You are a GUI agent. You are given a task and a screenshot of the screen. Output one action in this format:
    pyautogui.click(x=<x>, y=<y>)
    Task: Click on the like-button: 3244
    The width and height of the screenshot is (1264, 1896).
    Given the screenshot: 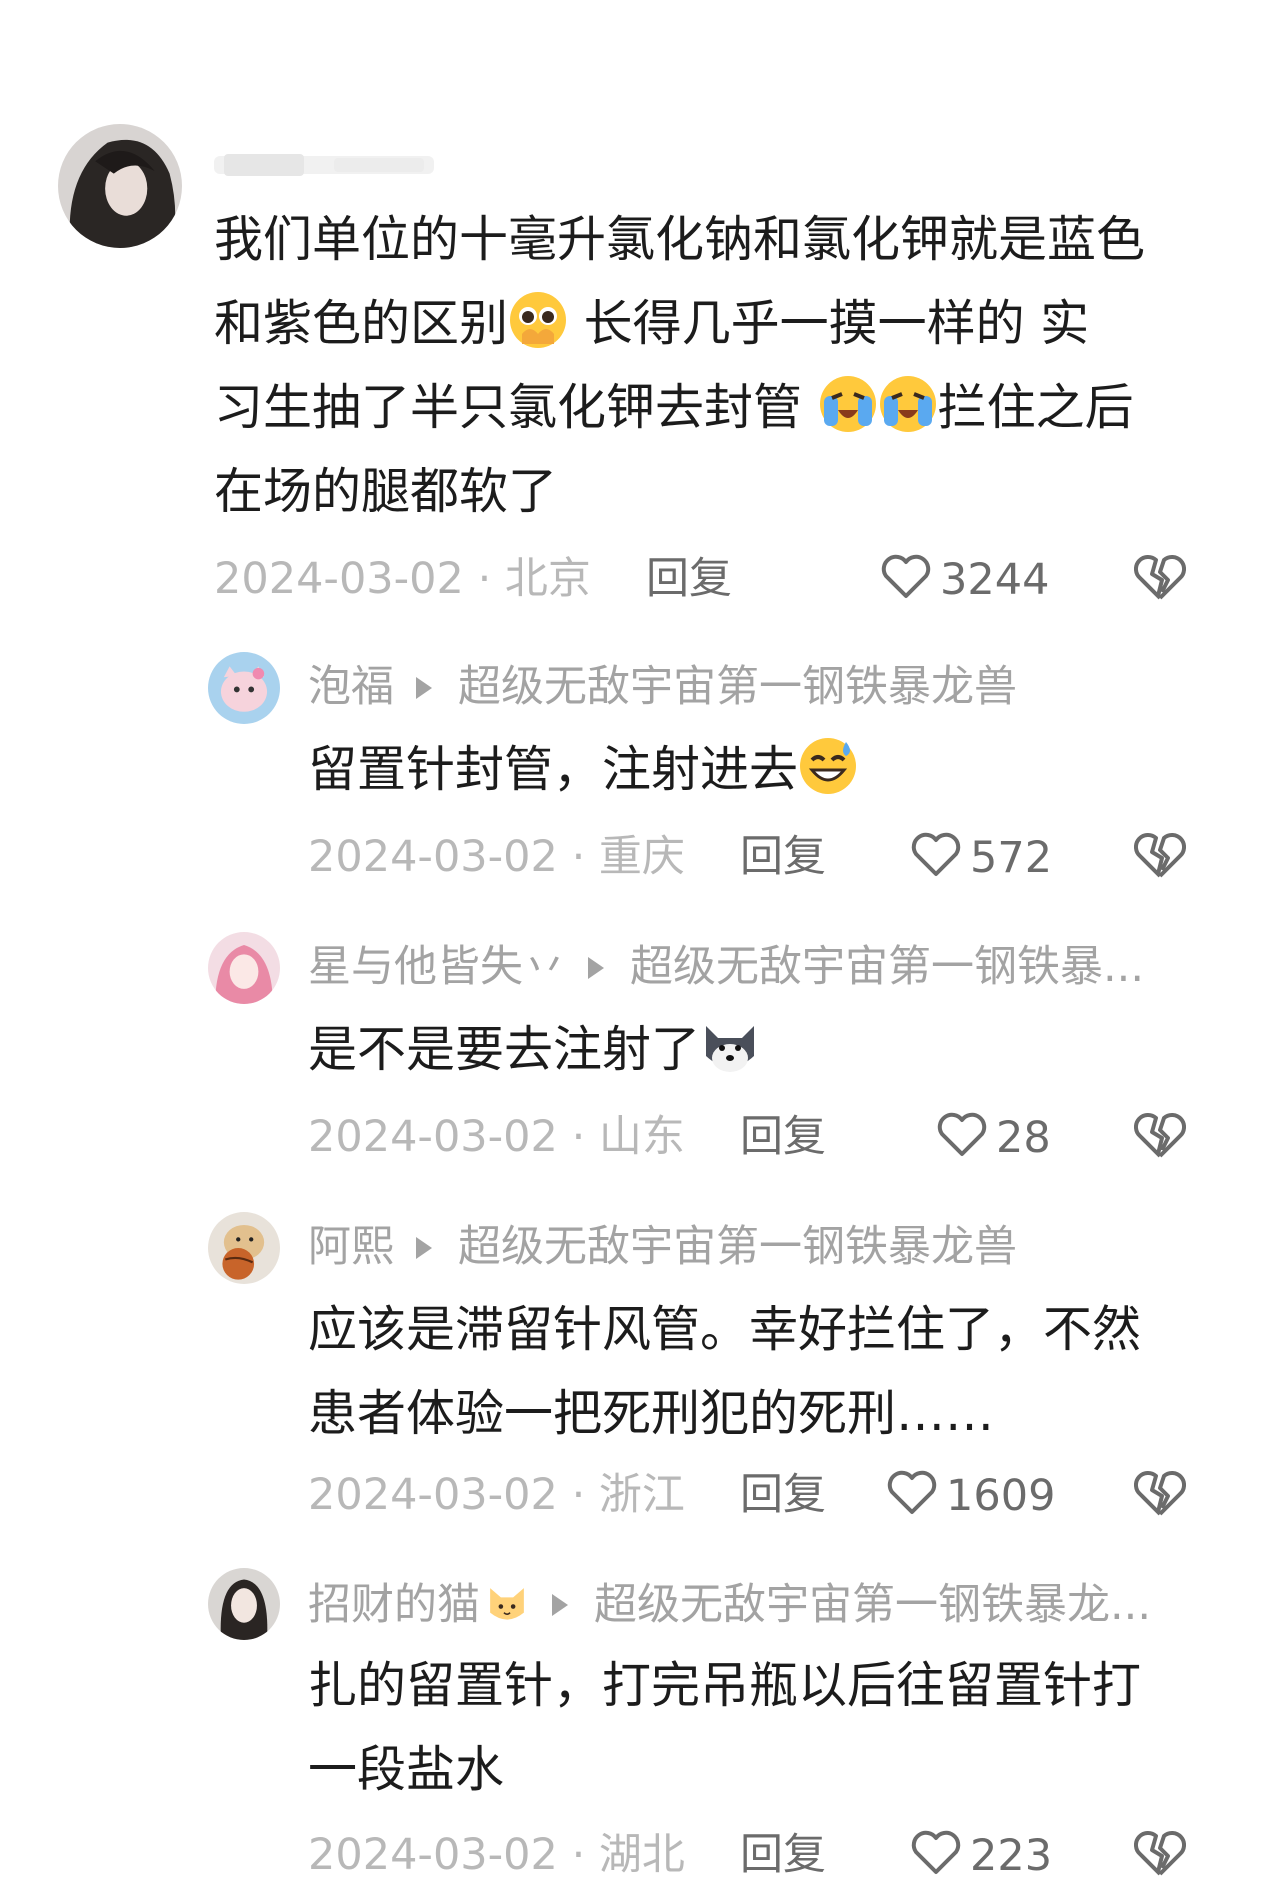 What is the action you would take?
    pyautogui.click(x=964, y=580)
    